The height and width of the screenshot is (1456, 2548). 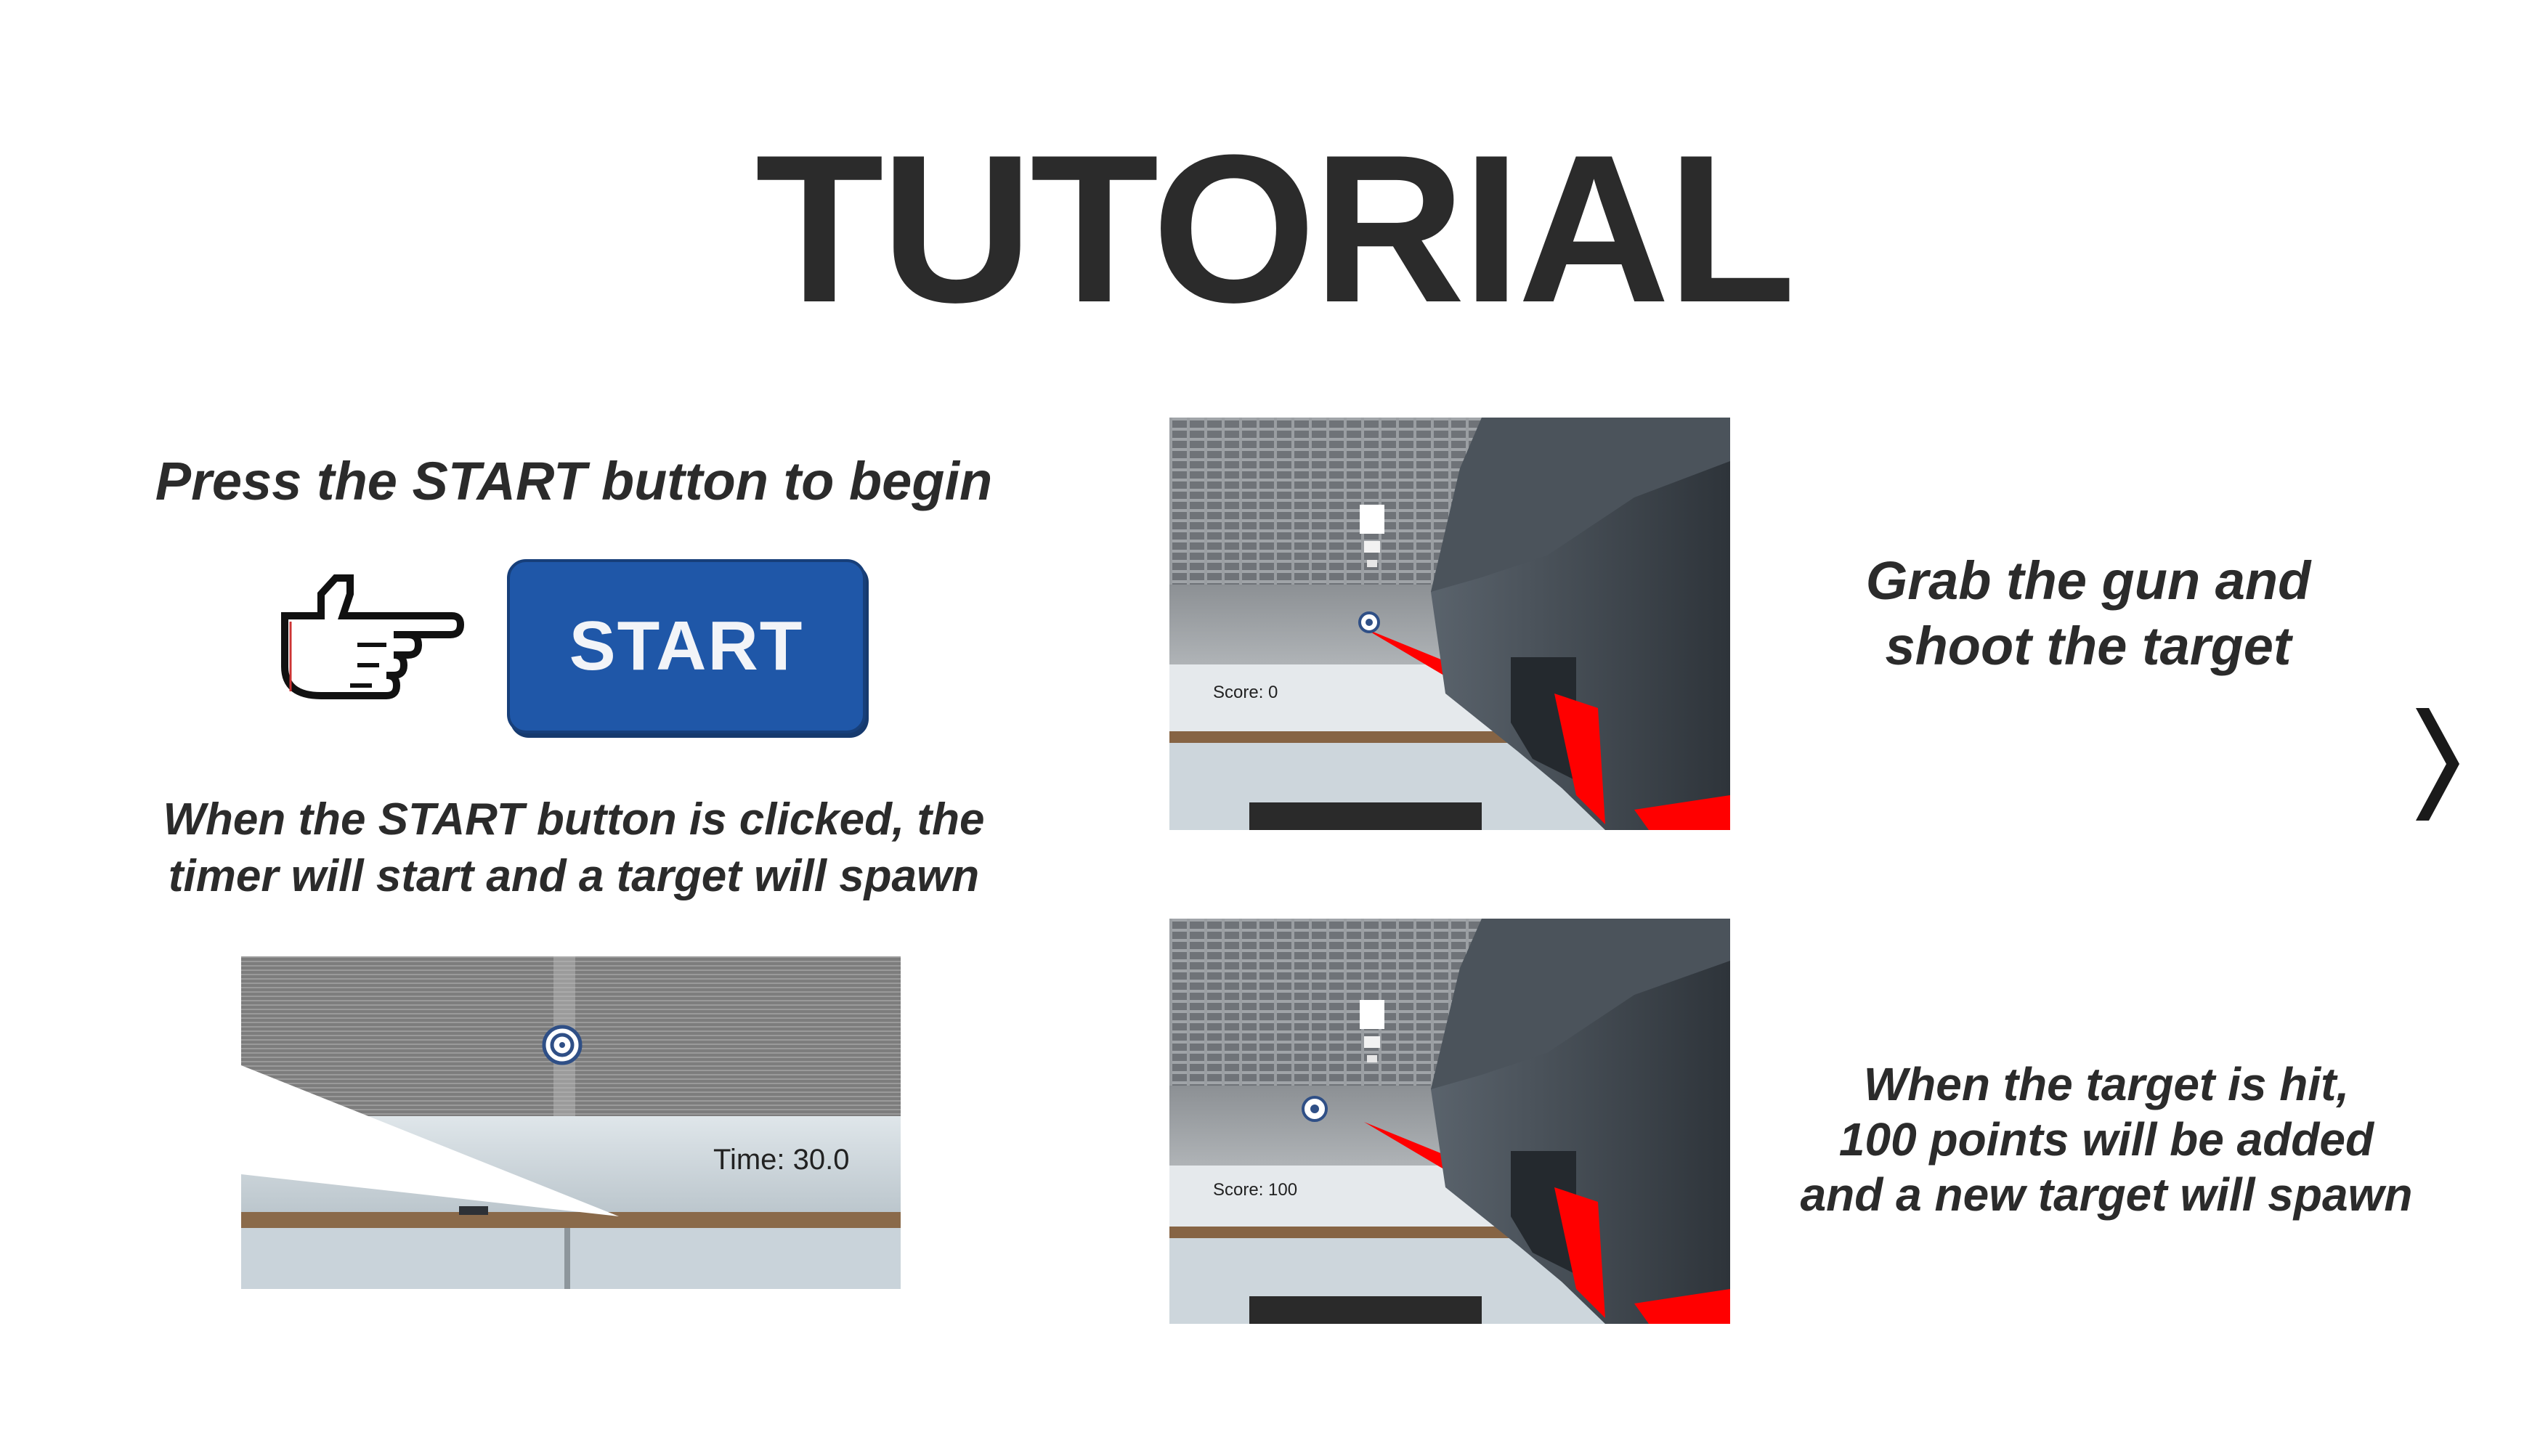 What do you see at coordinates (782, 1160) in the screenshot?
I see `timer-readout: Time: 30.0` at bounding box center [782, 1160].